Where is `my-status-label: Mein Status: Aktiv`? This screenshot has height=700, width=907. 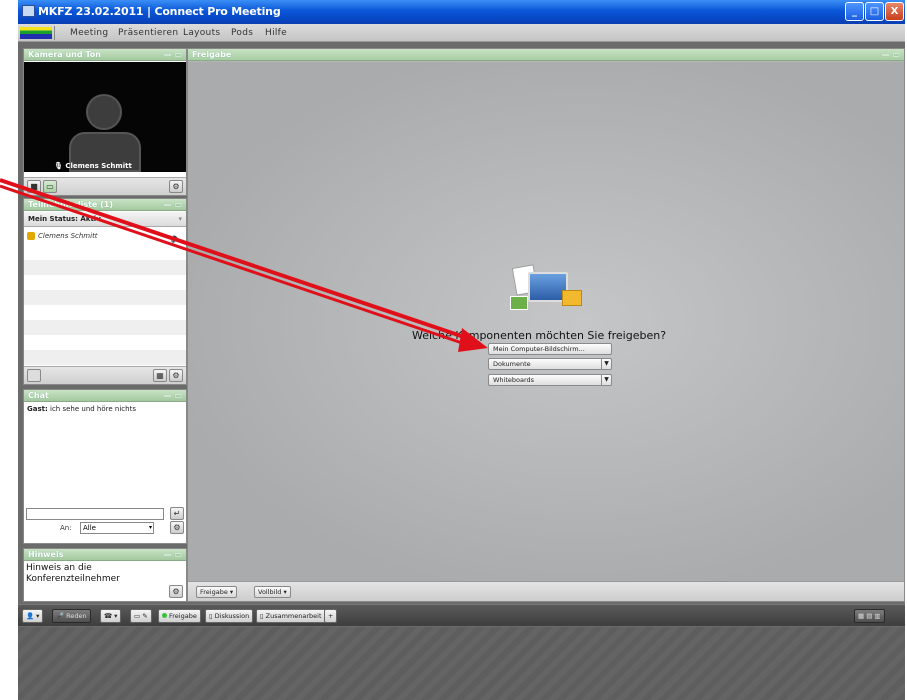 my-status-label: Mein Status: Aktiv is located at coordinates (64, 219).